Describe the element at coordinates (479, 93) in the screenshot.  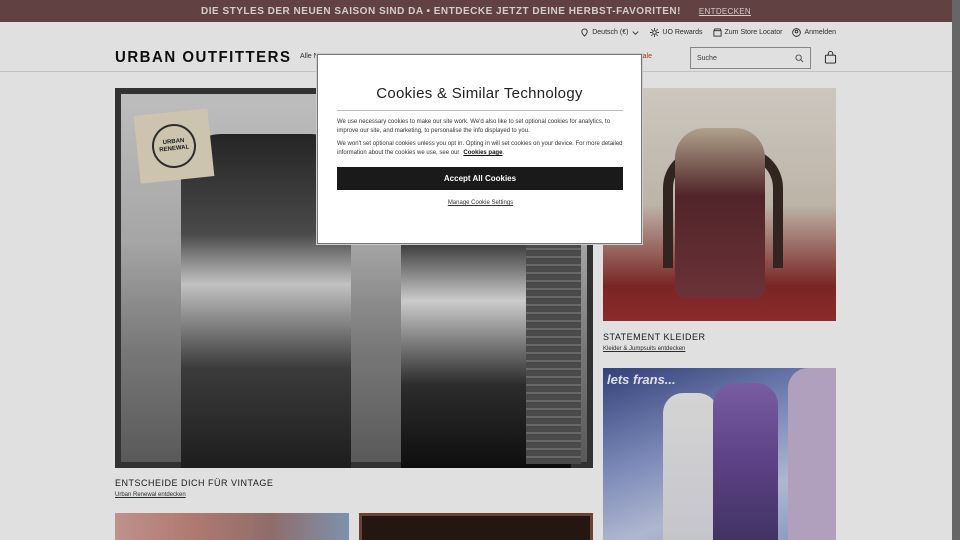
I see `cookie-dialog-title: Cookies & Similar Technology` at that location.